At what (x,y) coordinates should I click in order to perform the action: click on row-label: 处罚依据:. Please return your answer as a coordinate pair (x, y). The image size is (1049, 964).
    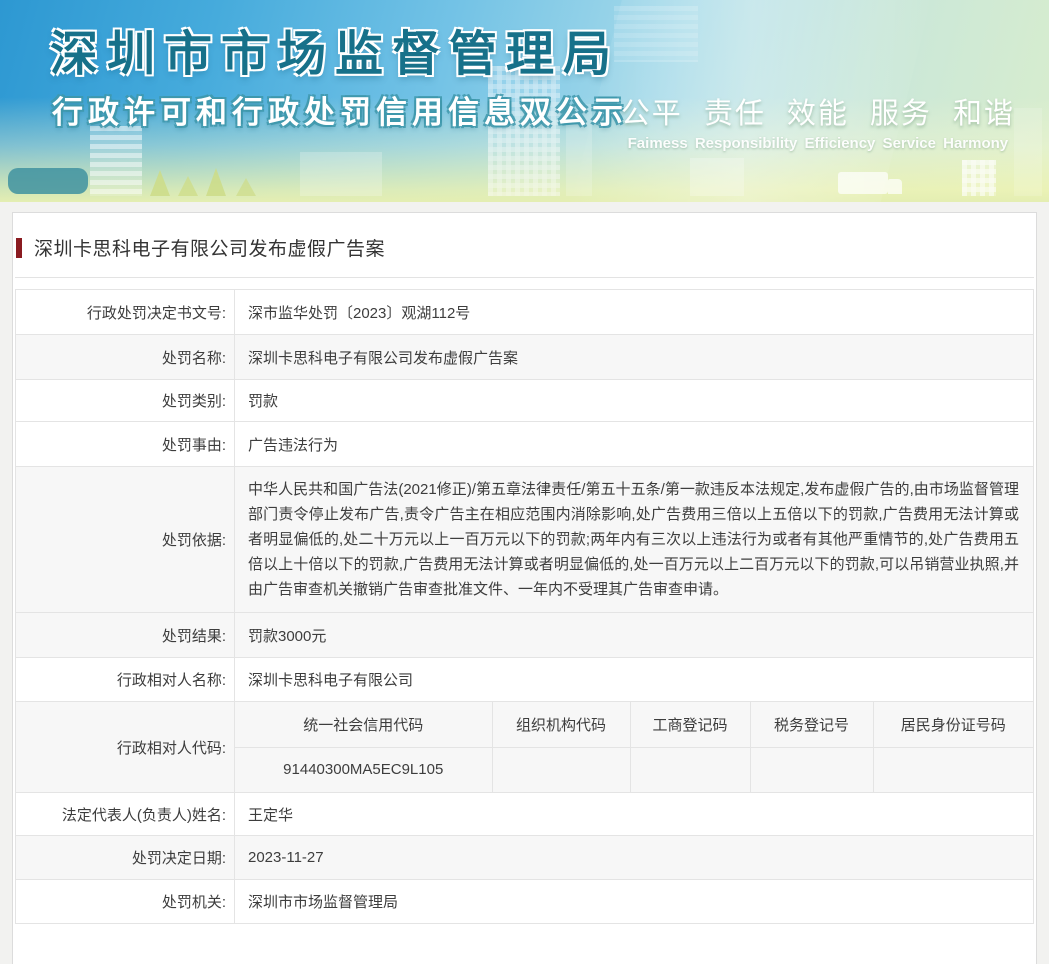
    Looking at the image, I should click on (125, 539).